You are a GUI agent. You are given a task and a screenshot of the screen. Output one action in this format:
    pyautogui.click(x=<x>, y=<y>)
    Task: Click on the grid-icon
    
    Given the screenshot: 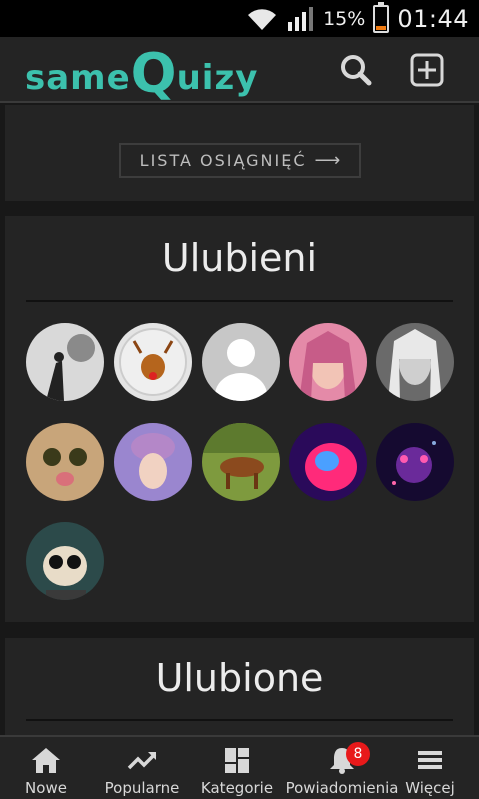 What is the action you would take?
    pyautogui.click(x=237, y=760)
    